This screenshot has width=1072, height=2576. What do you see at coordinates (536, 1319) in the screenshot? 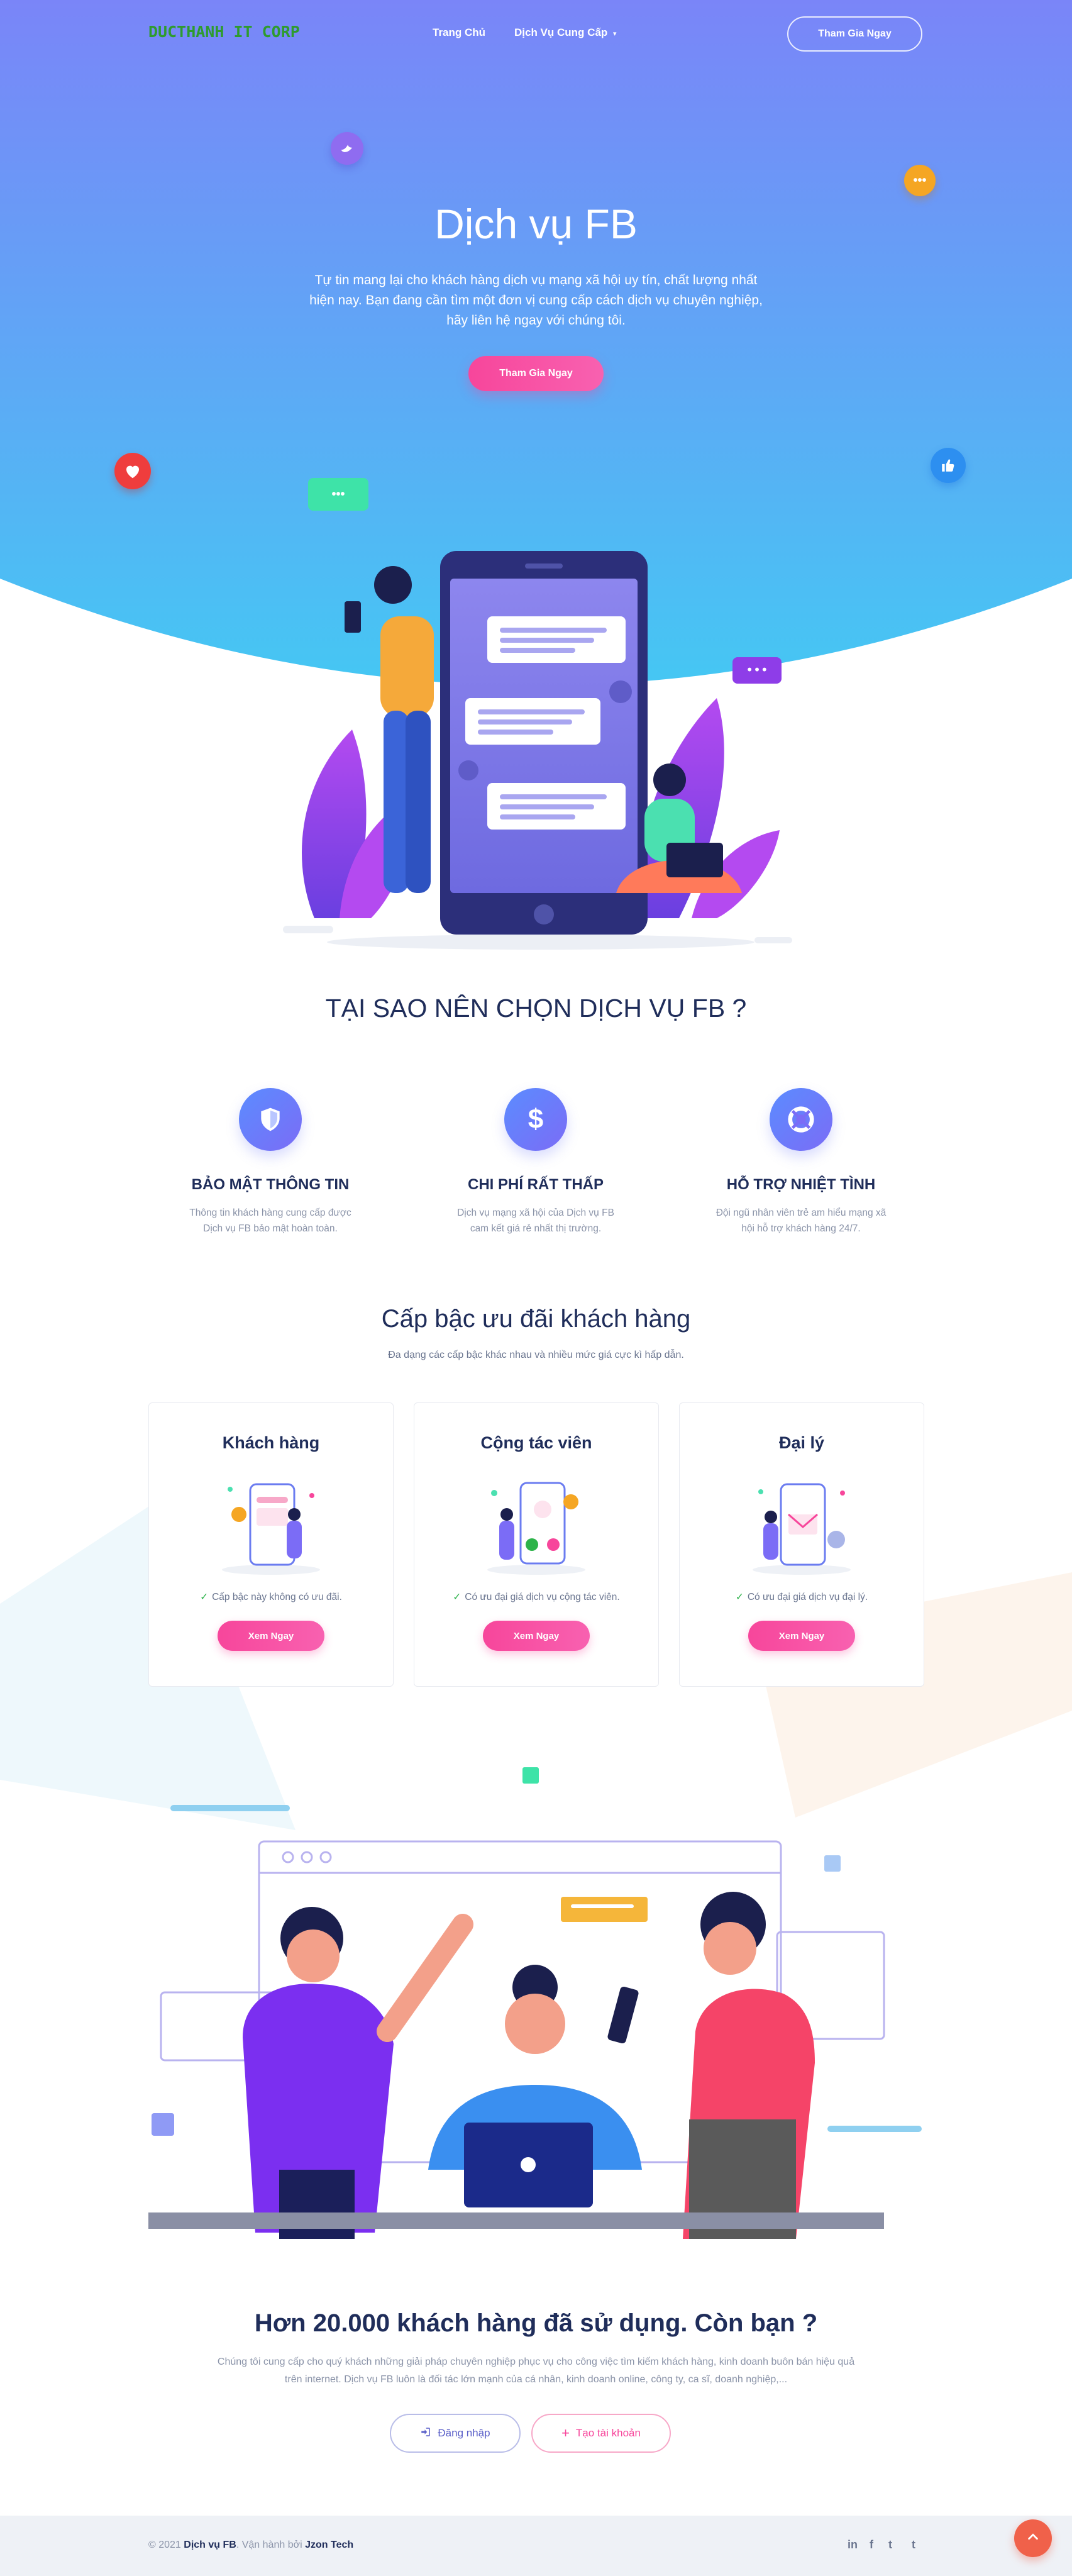
I see `tiers-title: Cấp bậc ưu đãi khách hàng` at bounding box center [536, 1319].